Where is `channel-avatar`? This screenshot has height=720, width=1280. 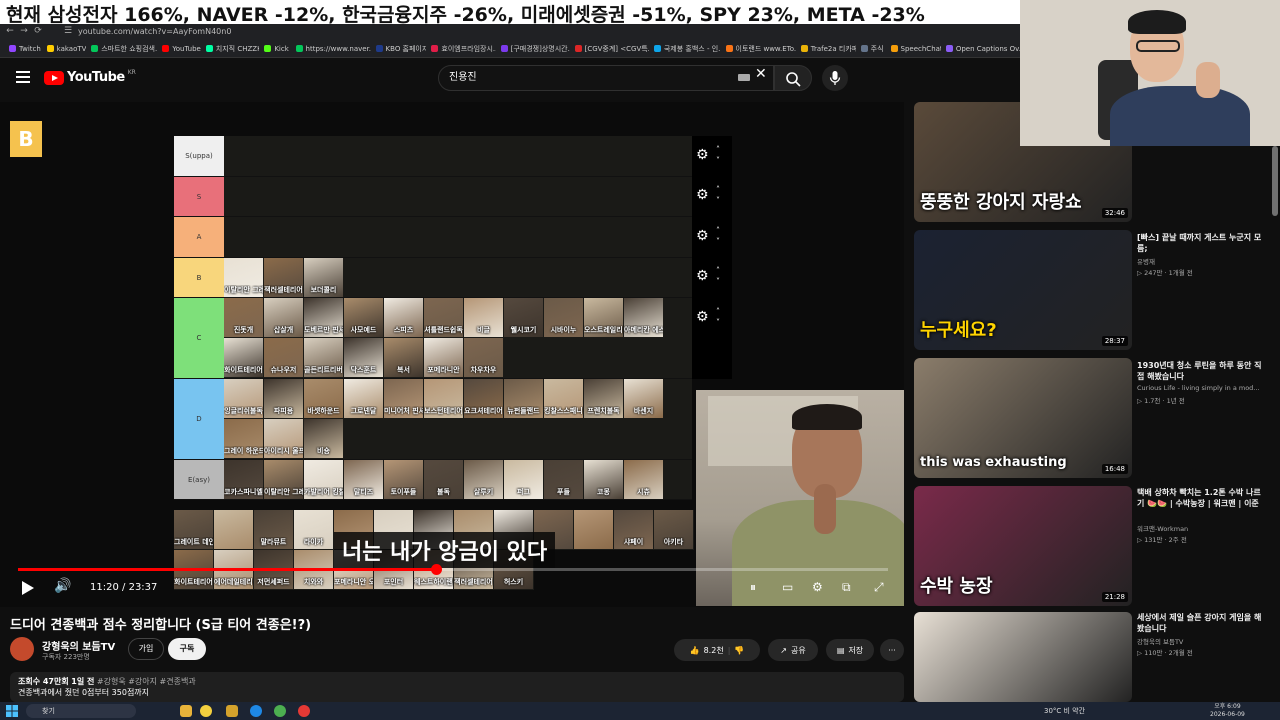 channel-avatar is located at coordinates (22, 649).